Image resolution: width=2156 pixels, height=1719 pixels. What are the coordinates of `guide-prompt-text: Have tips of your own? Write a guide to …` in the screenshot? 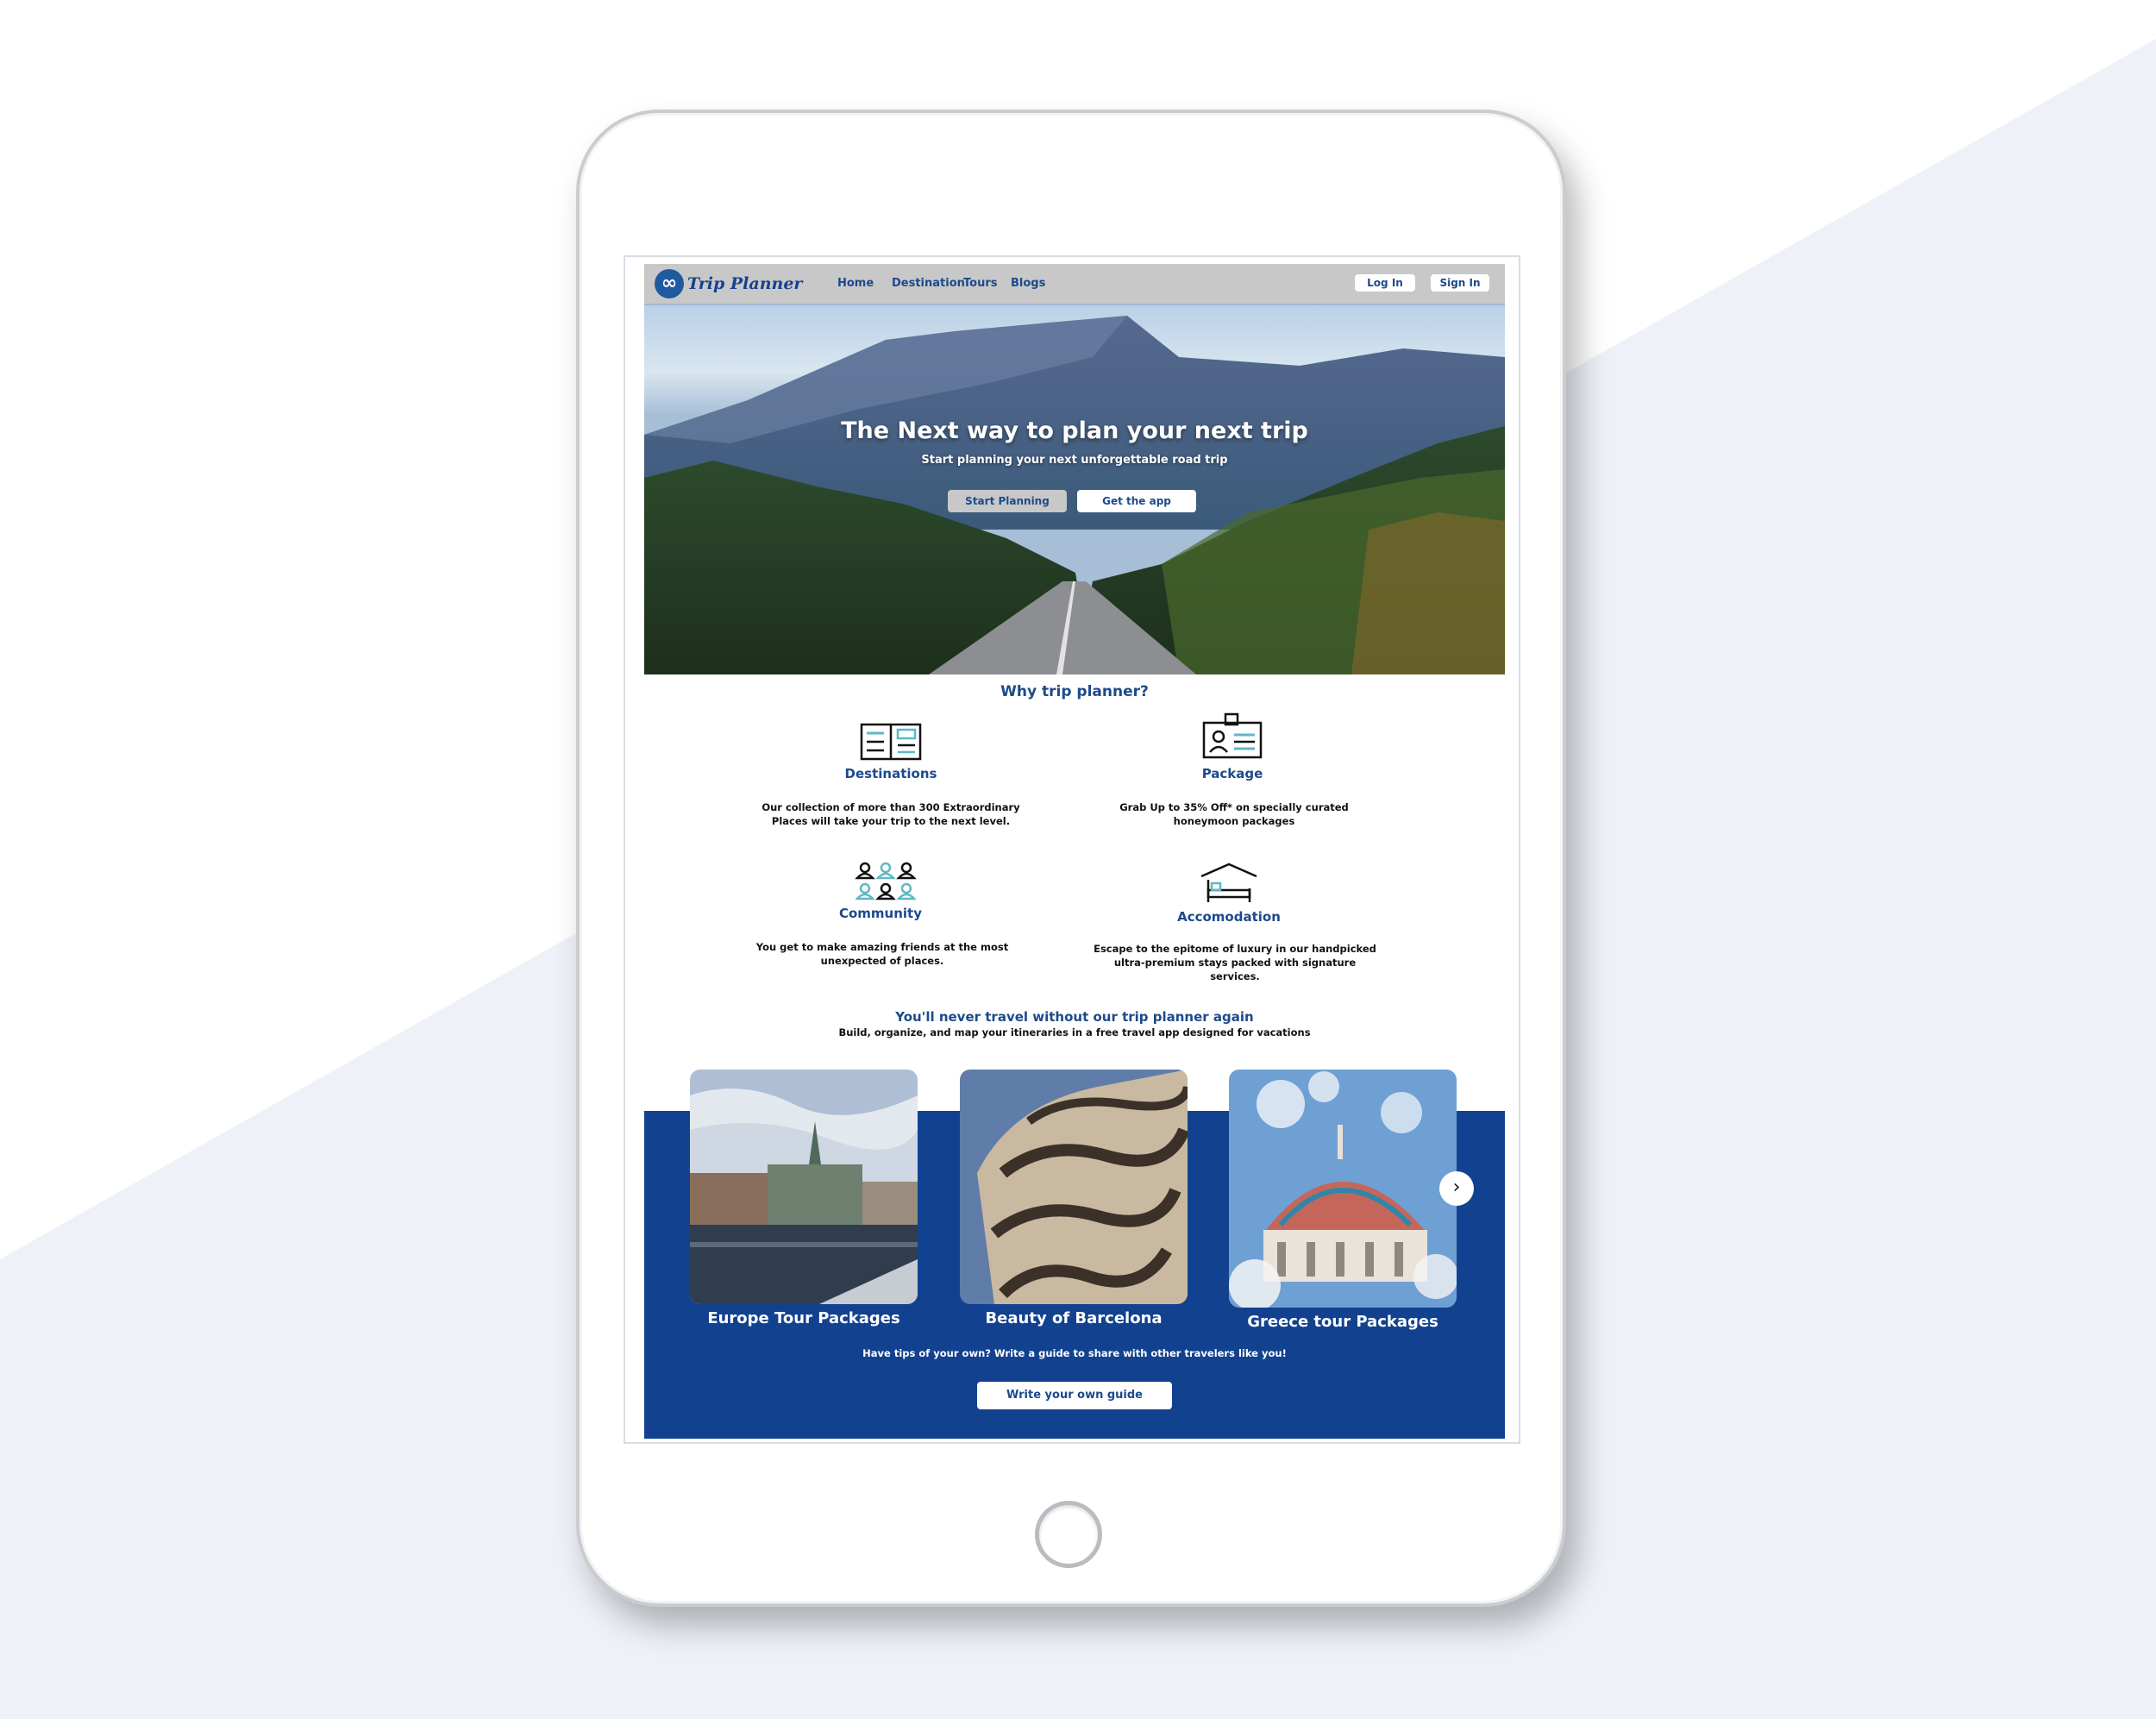 It's located at (1074, 1353).